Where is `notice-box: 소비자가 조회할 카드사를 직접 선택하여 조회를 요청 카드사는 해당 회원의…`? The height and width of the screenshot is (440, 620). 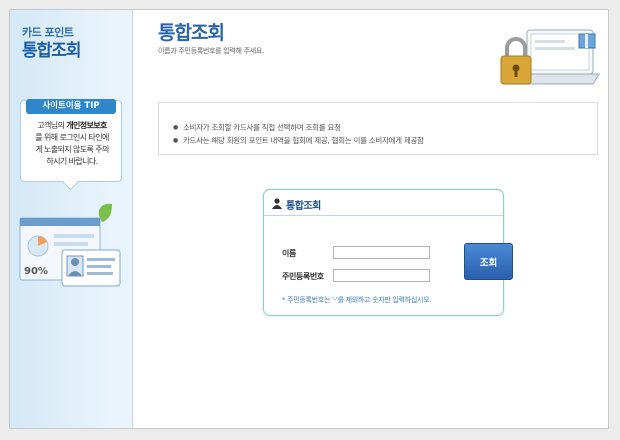 notice-box: 소비자가 조회할 카드사를 직접 선택하여 조회를 요청 카드사는 해당 회원의… is located at coordinates (378, 128).